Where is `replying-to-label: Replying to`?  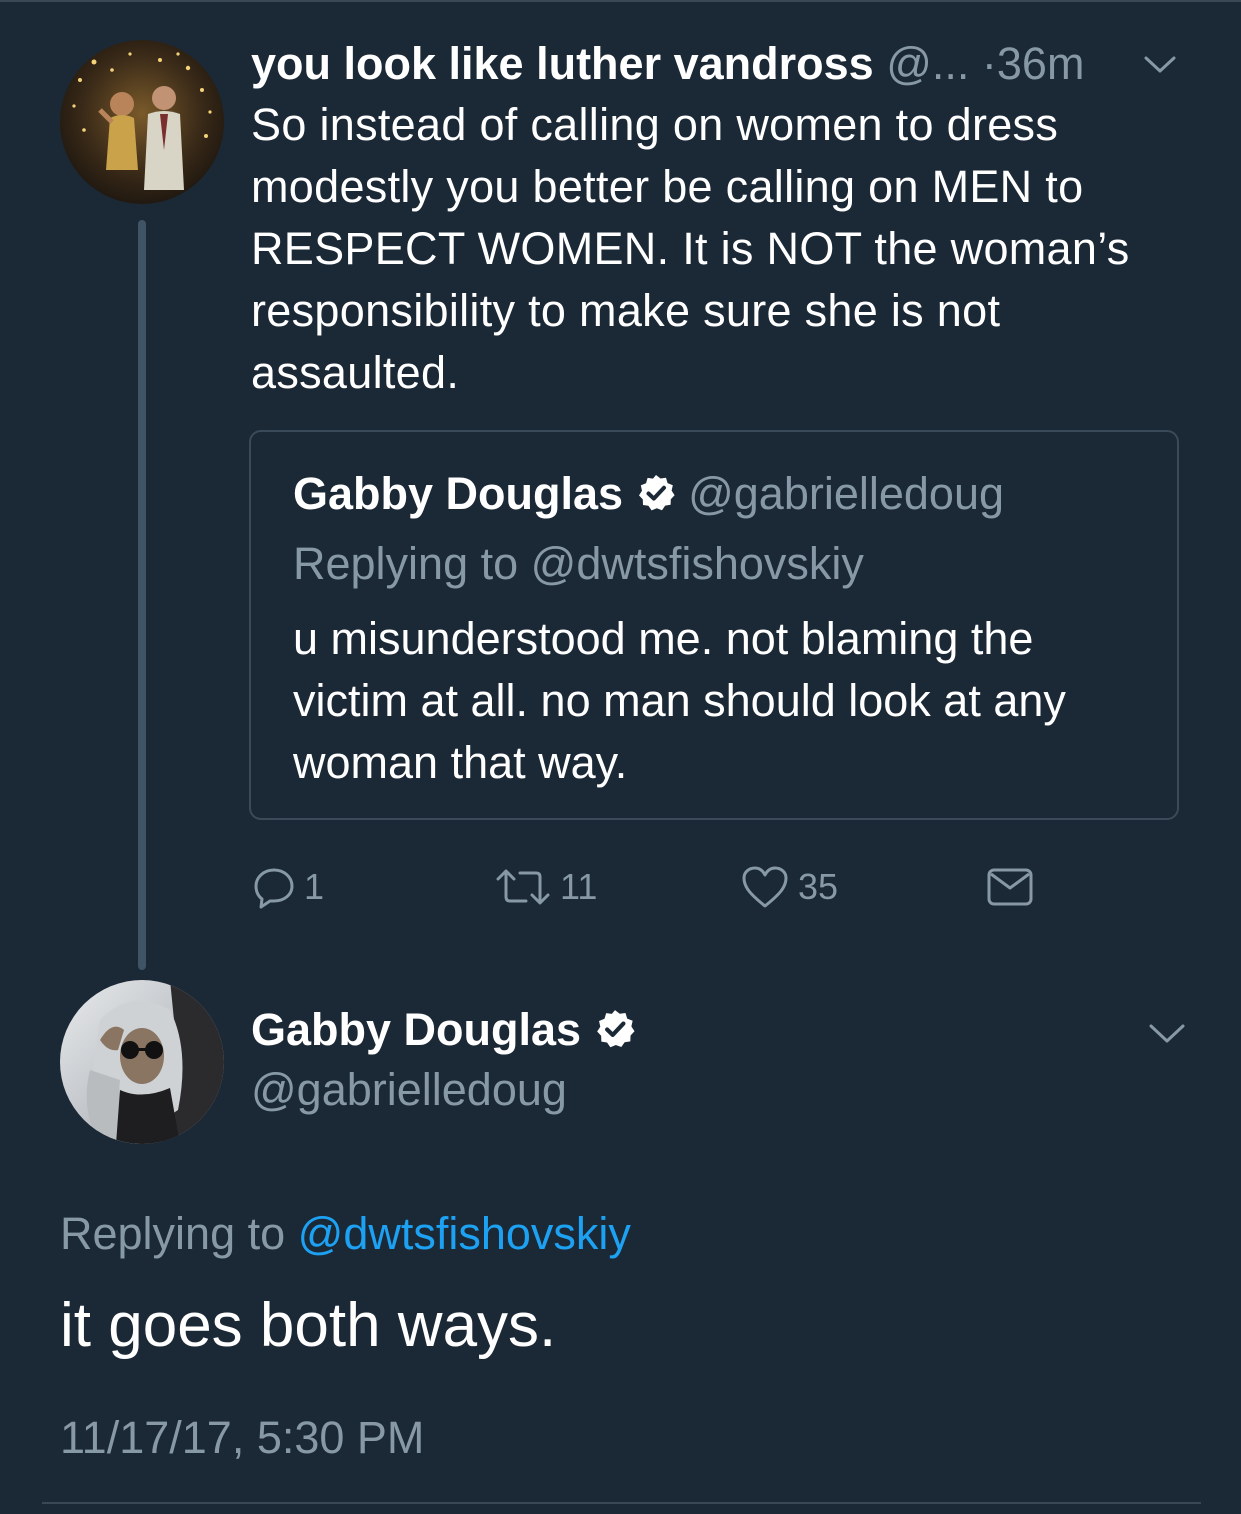
replying-to-label: Replying to is located at coordinates (173, 1233).